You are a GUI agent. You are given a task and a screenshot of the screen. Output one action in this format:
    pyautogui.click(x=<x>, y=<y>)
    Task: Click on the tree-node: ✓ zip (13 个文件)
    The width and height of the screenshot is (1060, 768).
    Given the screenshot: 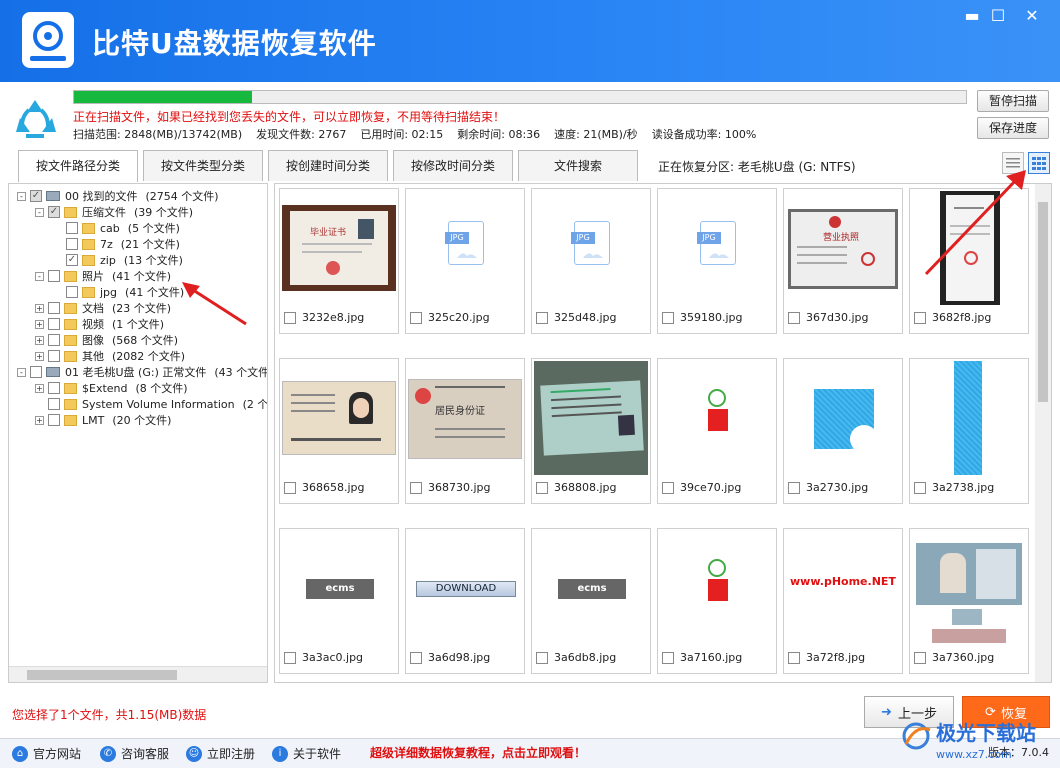 What is the action you would take?
    pyautogui.click(x=118, y=260)
    